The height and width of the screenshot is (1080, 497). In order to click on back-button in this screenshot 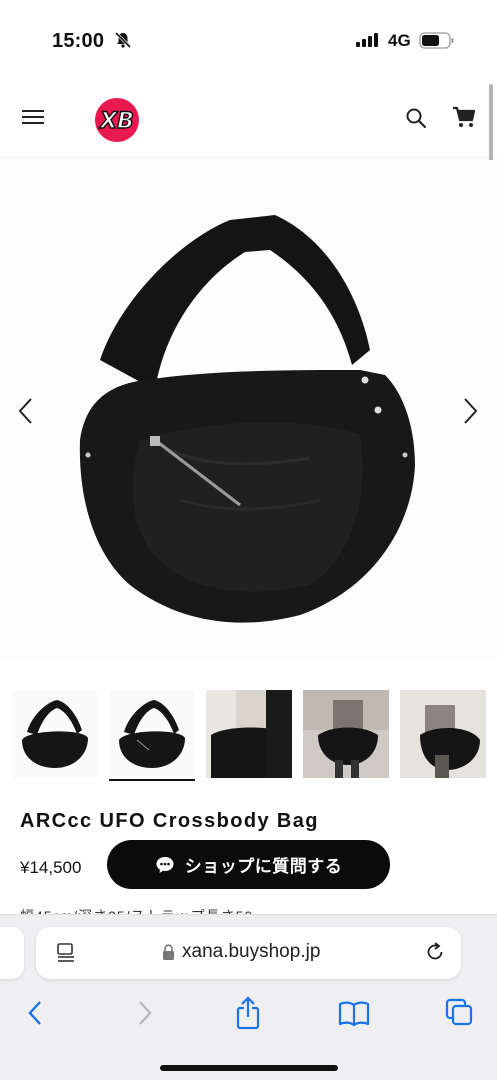, I will do `click(36, 1013)`.